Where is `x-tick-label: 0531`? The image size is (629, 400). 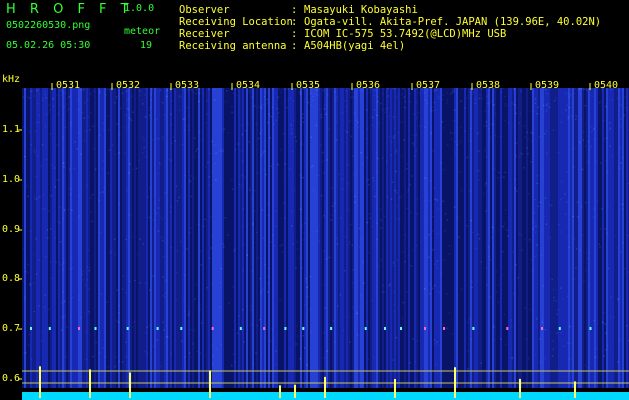
x-tick-label: 0531 is located at coordinates (68, 85).